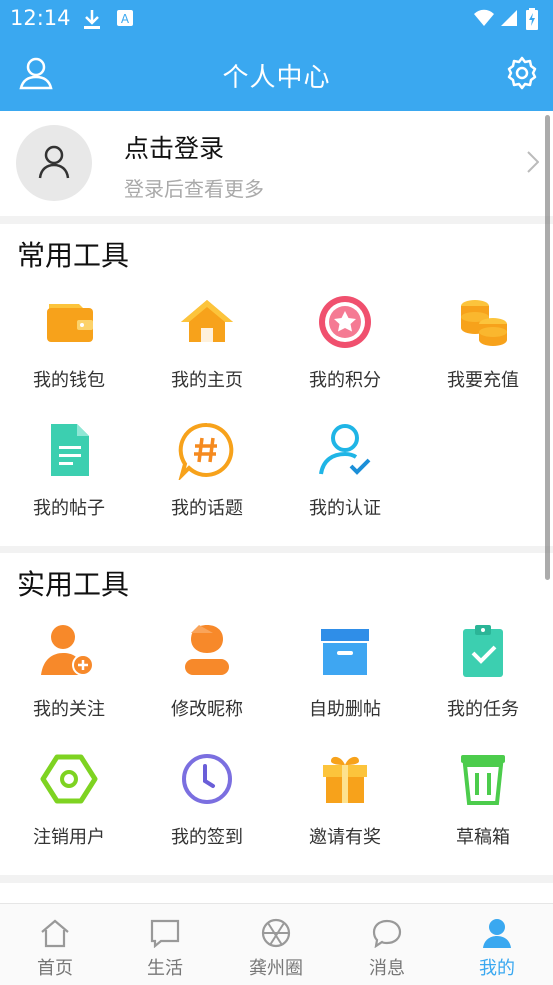 This screenshot has height=985, width=553. I want to click on trash-icon, so click(483, 779).